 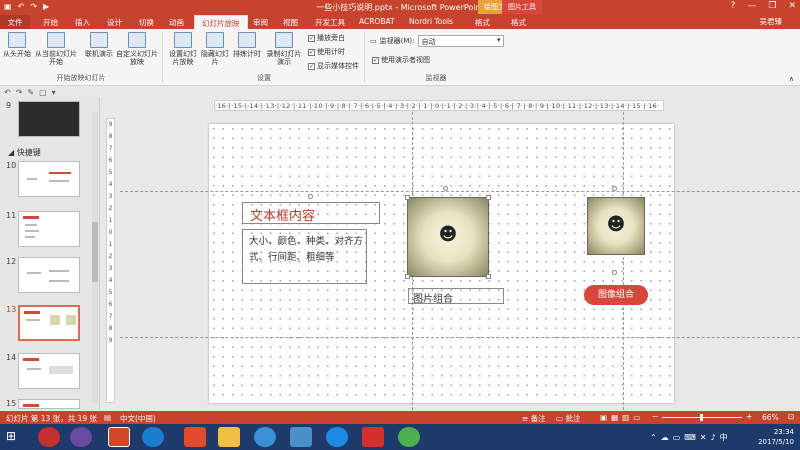 I want to click on format-painter-icon: ✎, so click(x=30, y=92).